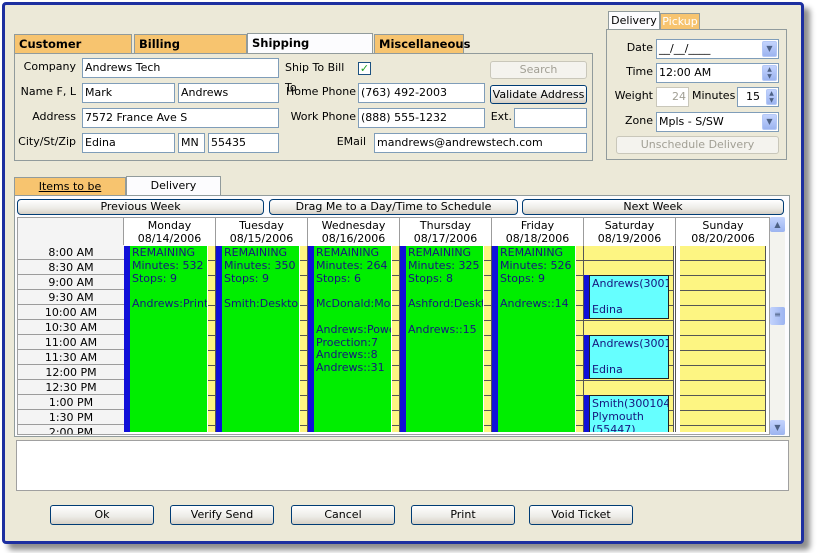 The height and width of the screenshot is (553, 818). I want to click on notes-area, so click(402, 465).